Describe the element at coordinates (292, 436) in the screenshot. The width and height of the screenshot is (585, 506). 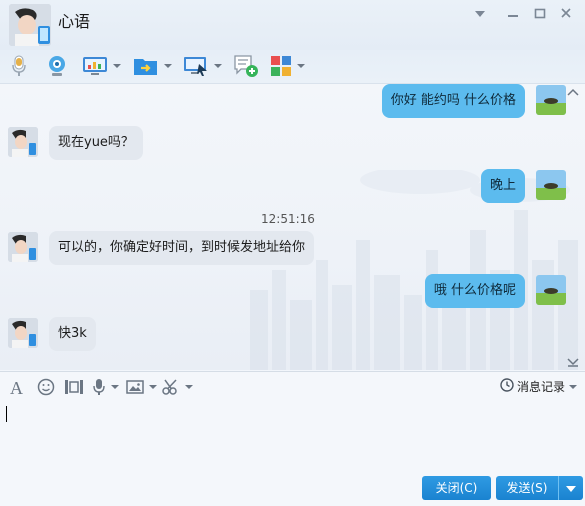
I see `message-input` at that location.